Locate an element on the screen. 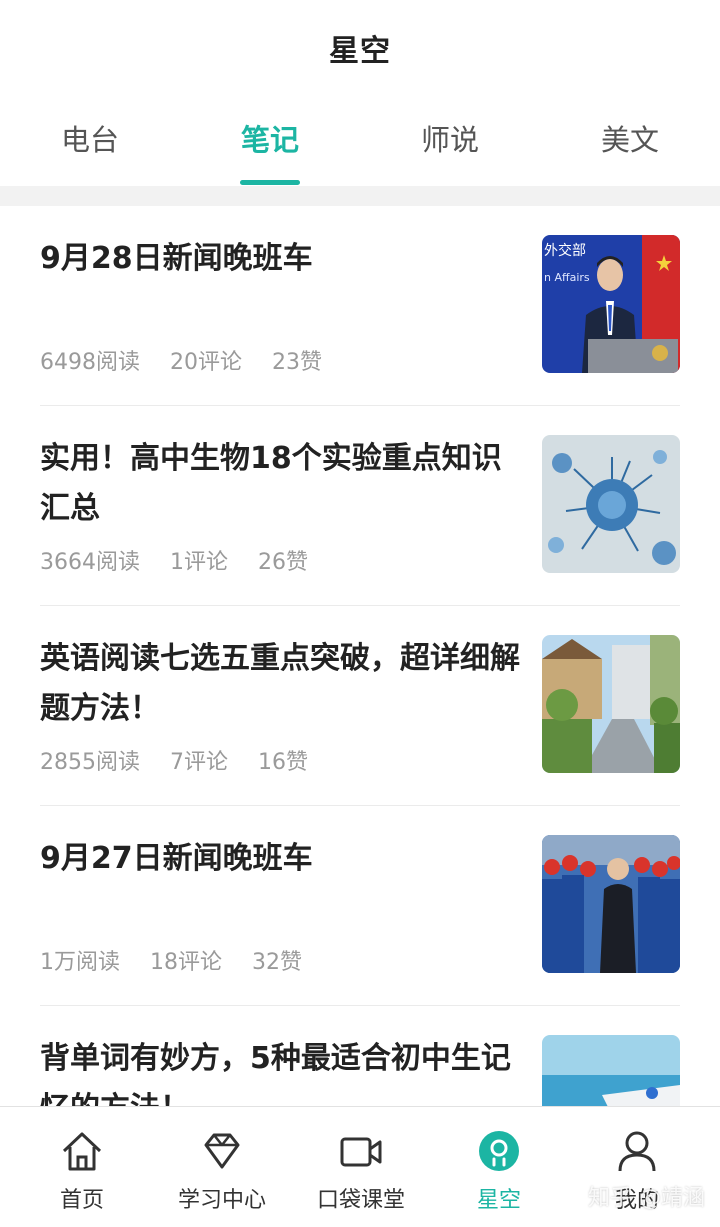 Image resolution: width=720 pixels, height=1227 pixels. tabbar-home: 首页 is located at coordinates (82, 1167).